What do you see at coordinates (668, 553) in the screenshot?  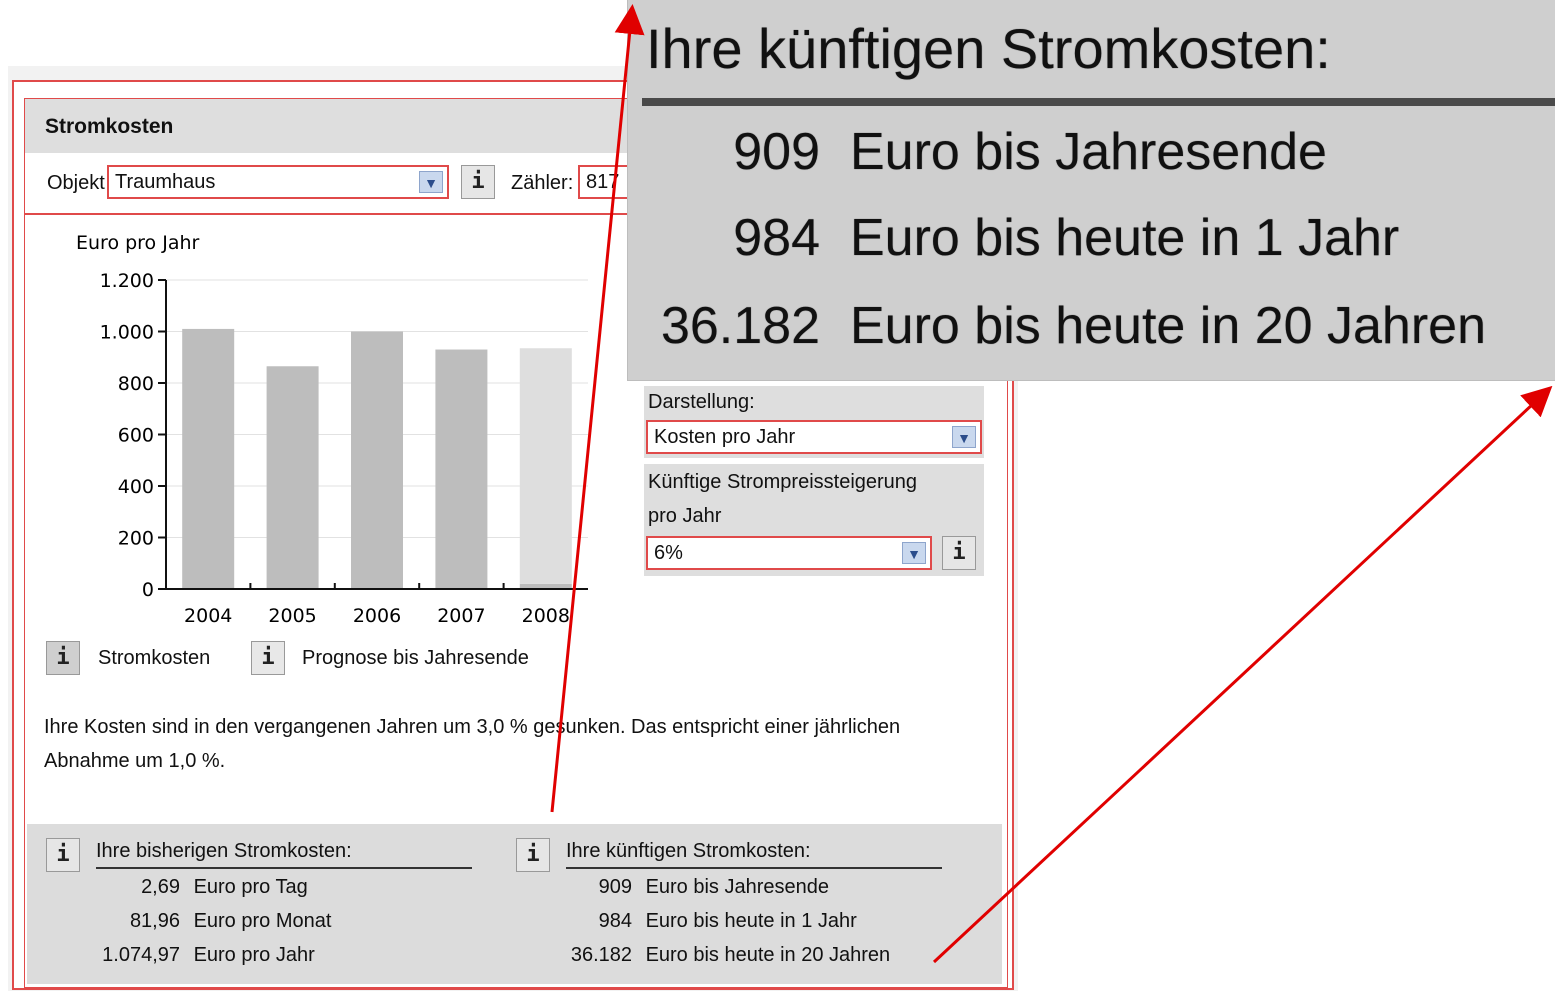 I see `steigerung-select-value: 6%` at bounding box center [668, 553].